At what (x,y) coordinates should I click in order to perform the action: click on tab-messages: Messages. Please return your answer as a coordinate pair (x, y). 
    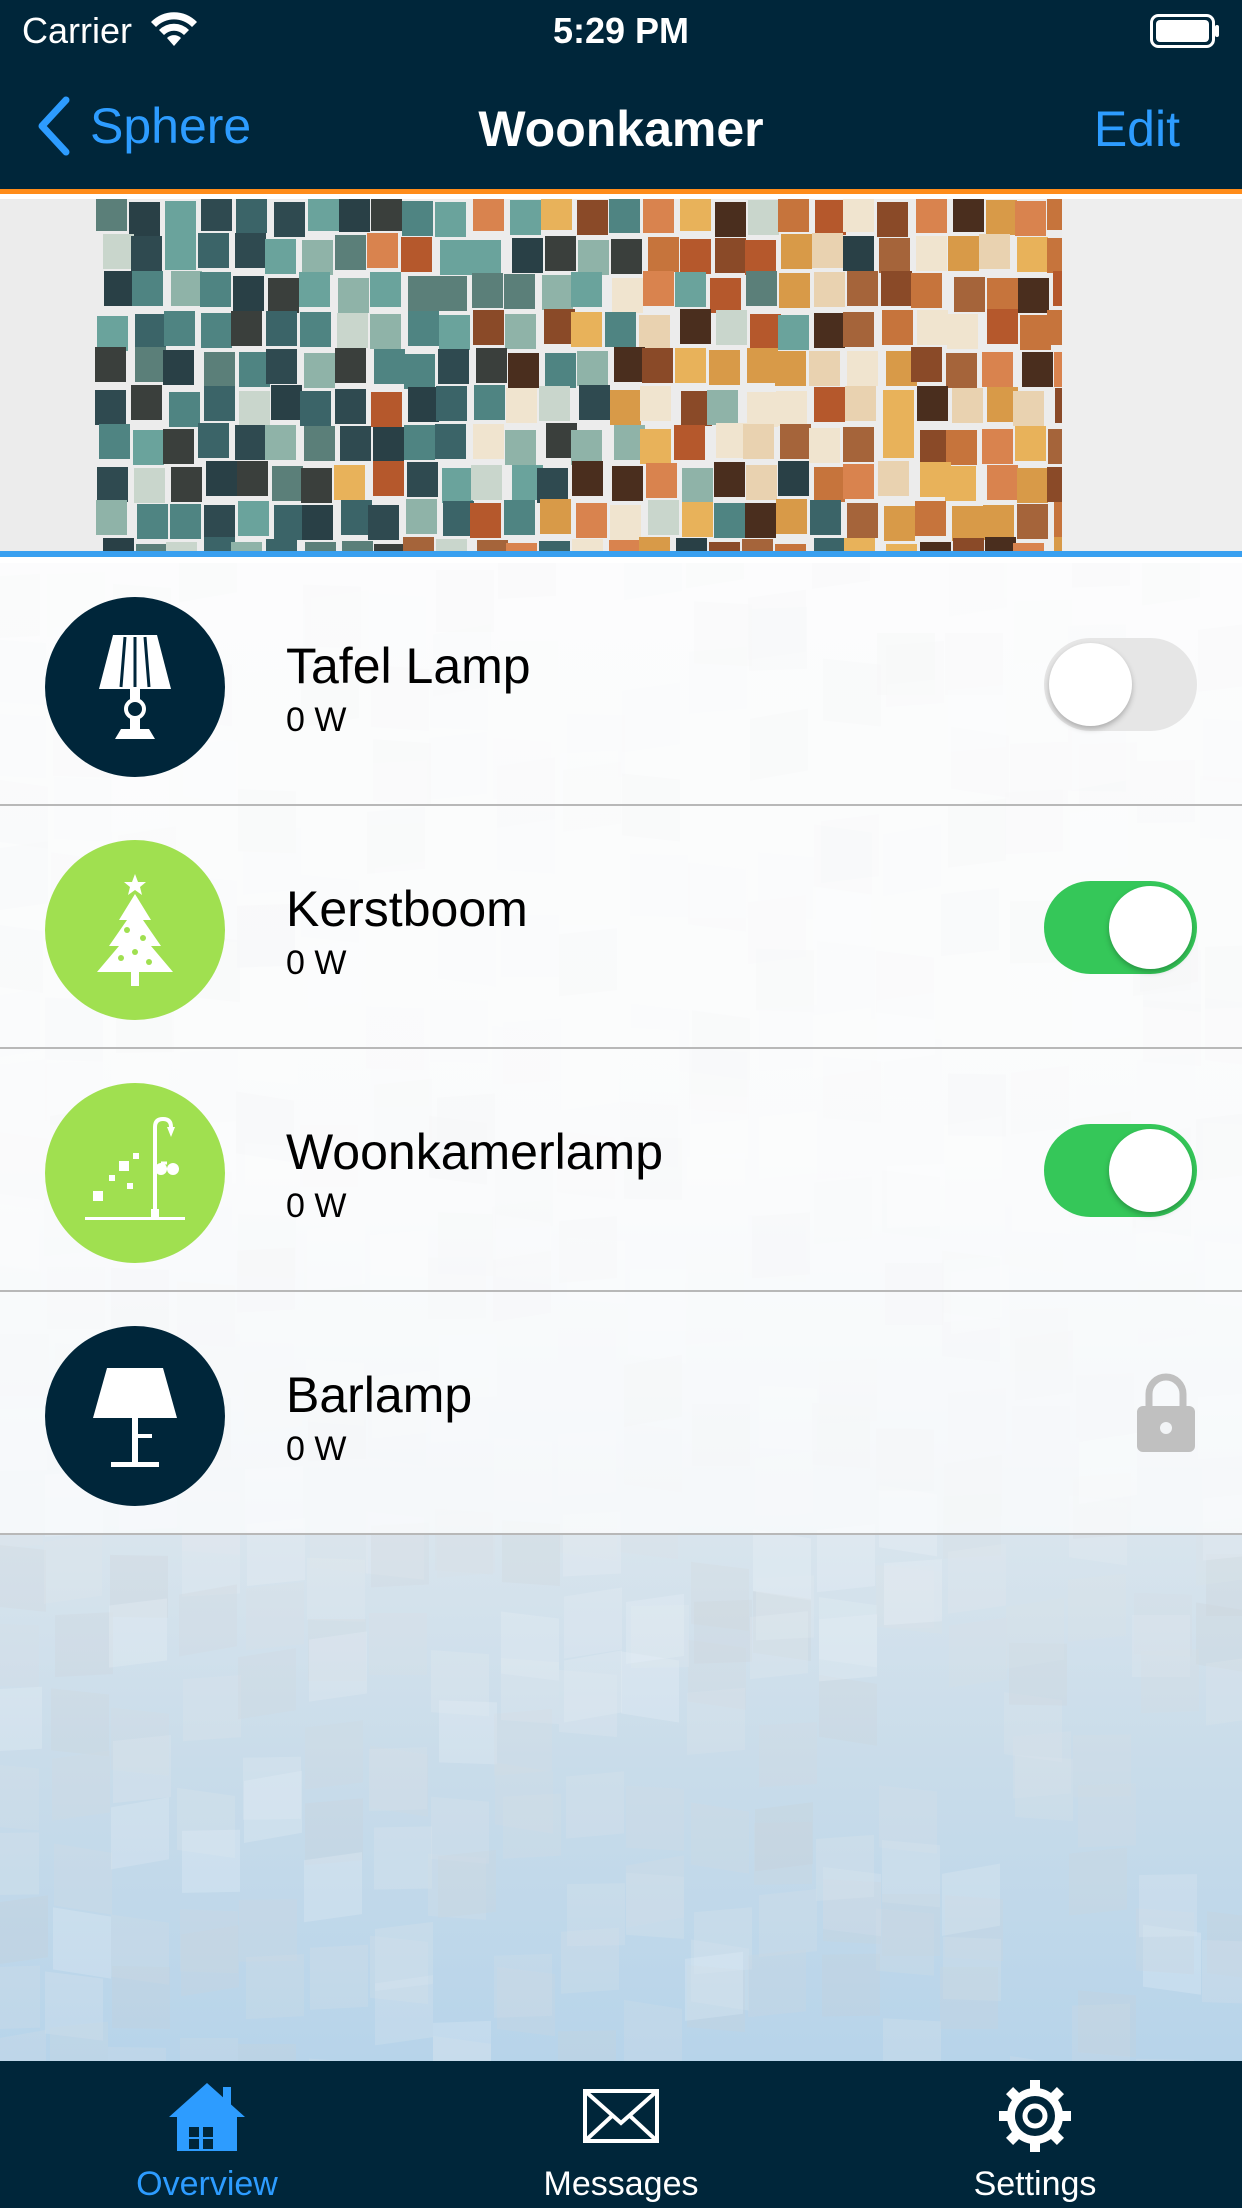
    Looking at the image, I should click on (621, 2134).